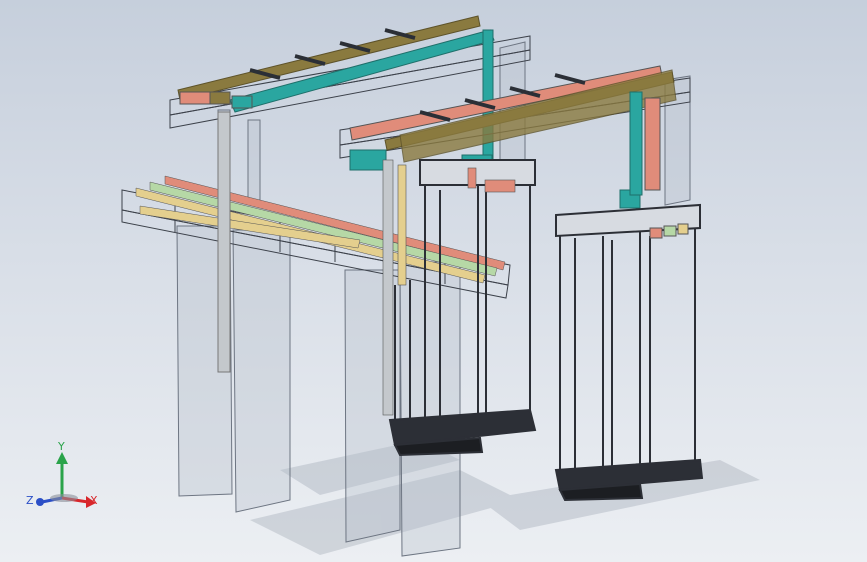 The image size is (867, 562). Describe the element at coordinates (629, 352) in the screenshot. I see `cabinet-pair-right` at that location.